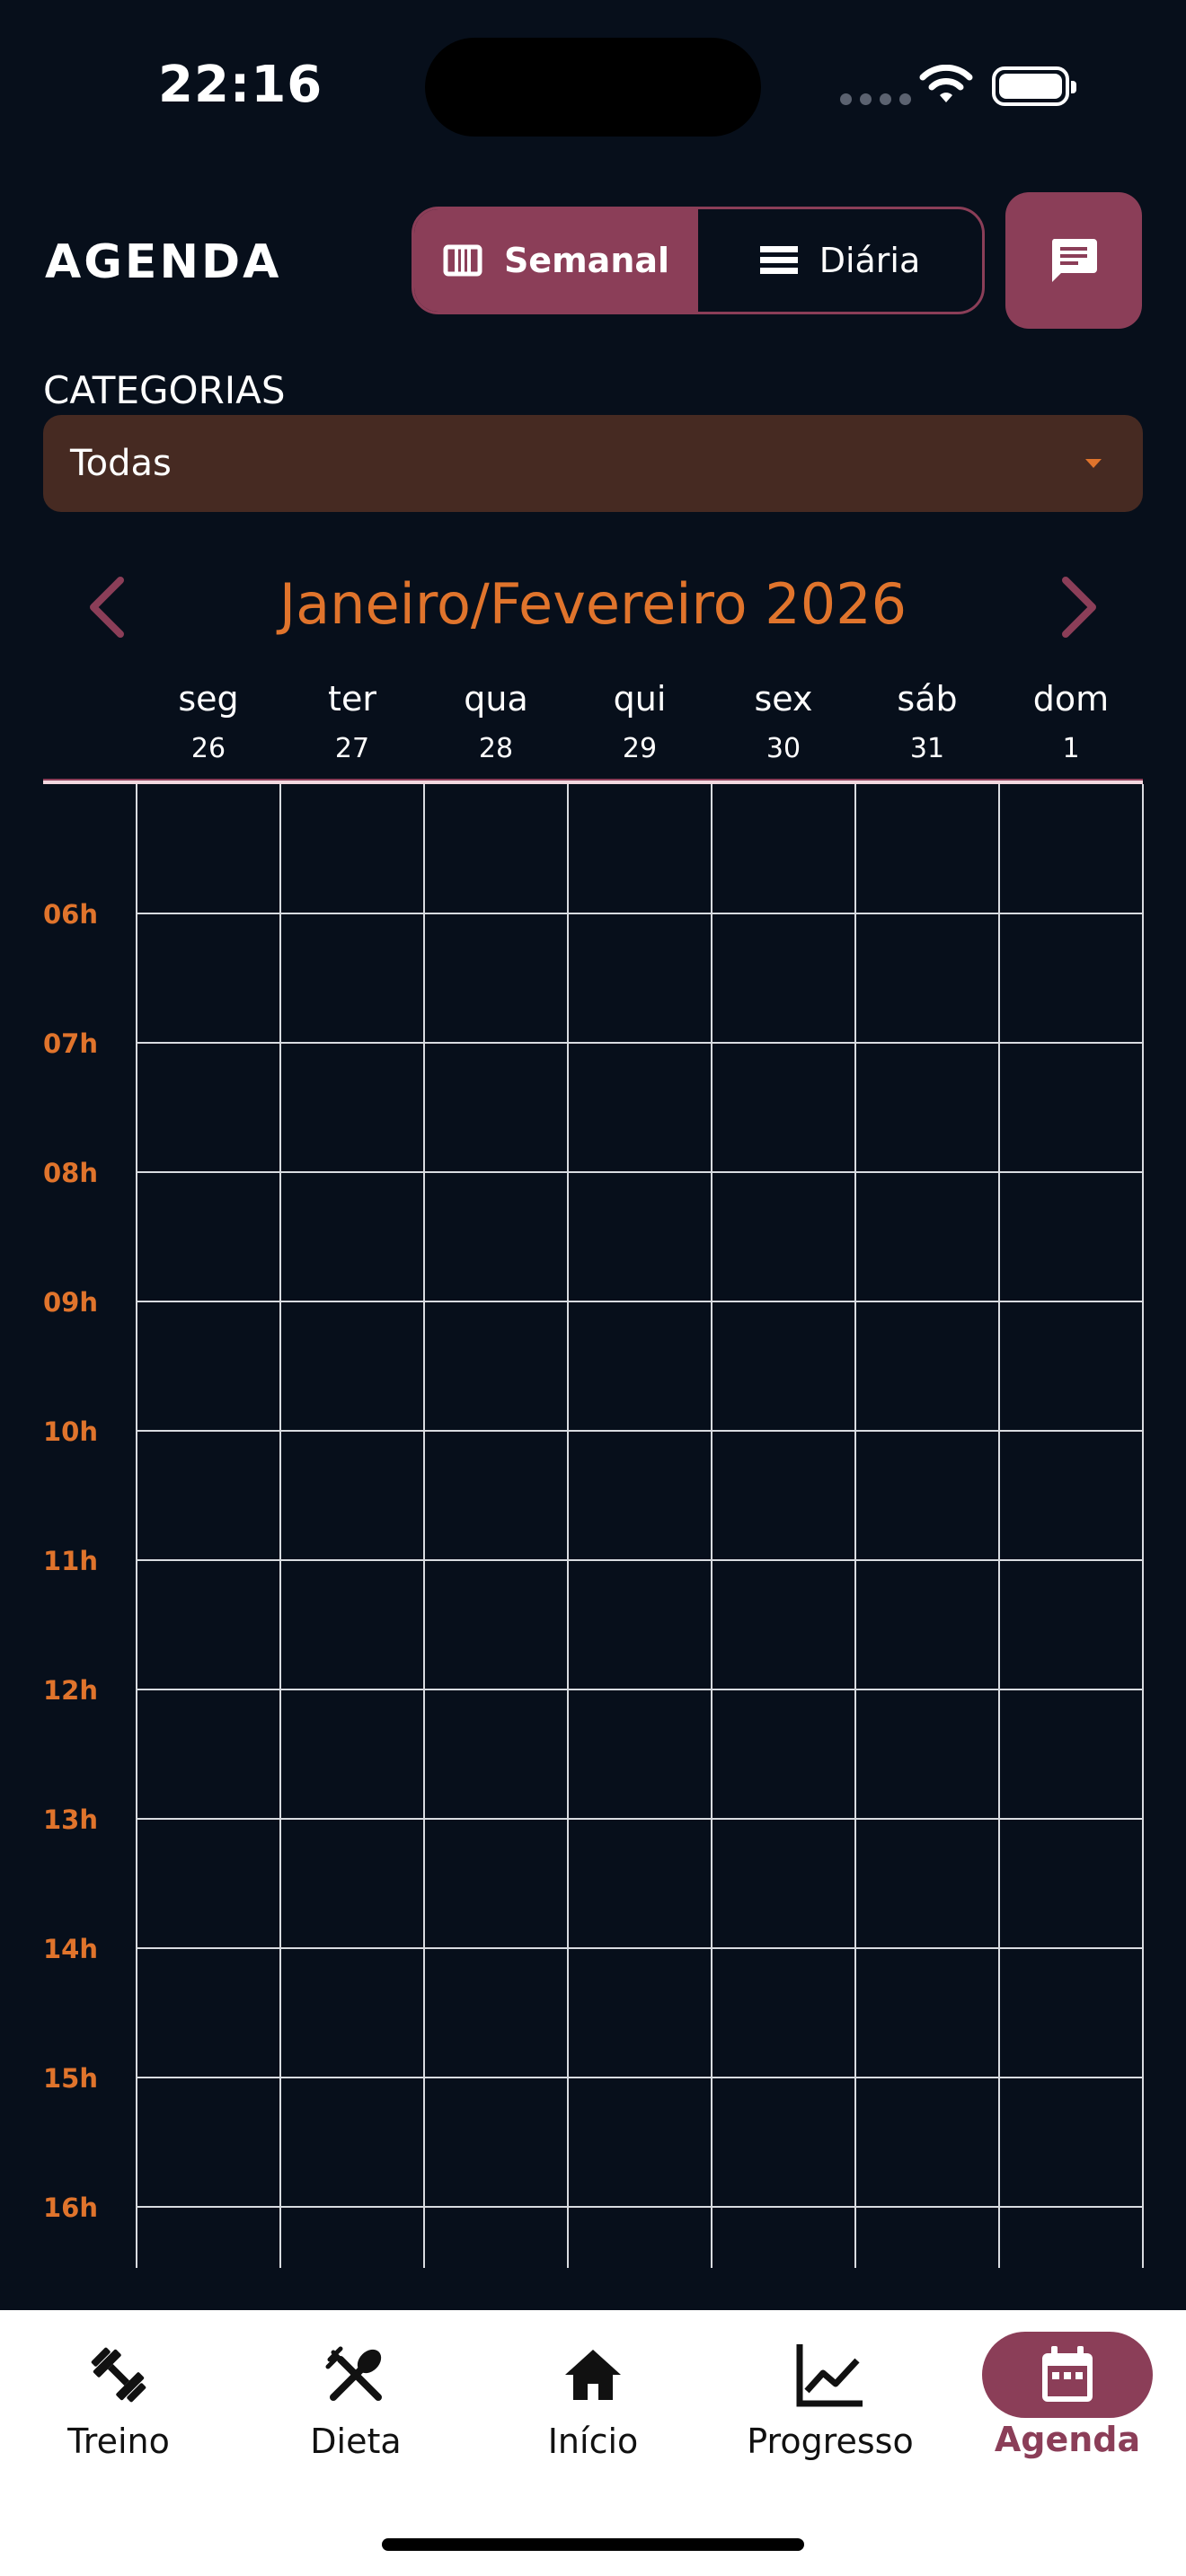  What do you see at coordinates (352, 748) in the screenshot?
I see `day-date: 27` at bounding box center [352, 748].